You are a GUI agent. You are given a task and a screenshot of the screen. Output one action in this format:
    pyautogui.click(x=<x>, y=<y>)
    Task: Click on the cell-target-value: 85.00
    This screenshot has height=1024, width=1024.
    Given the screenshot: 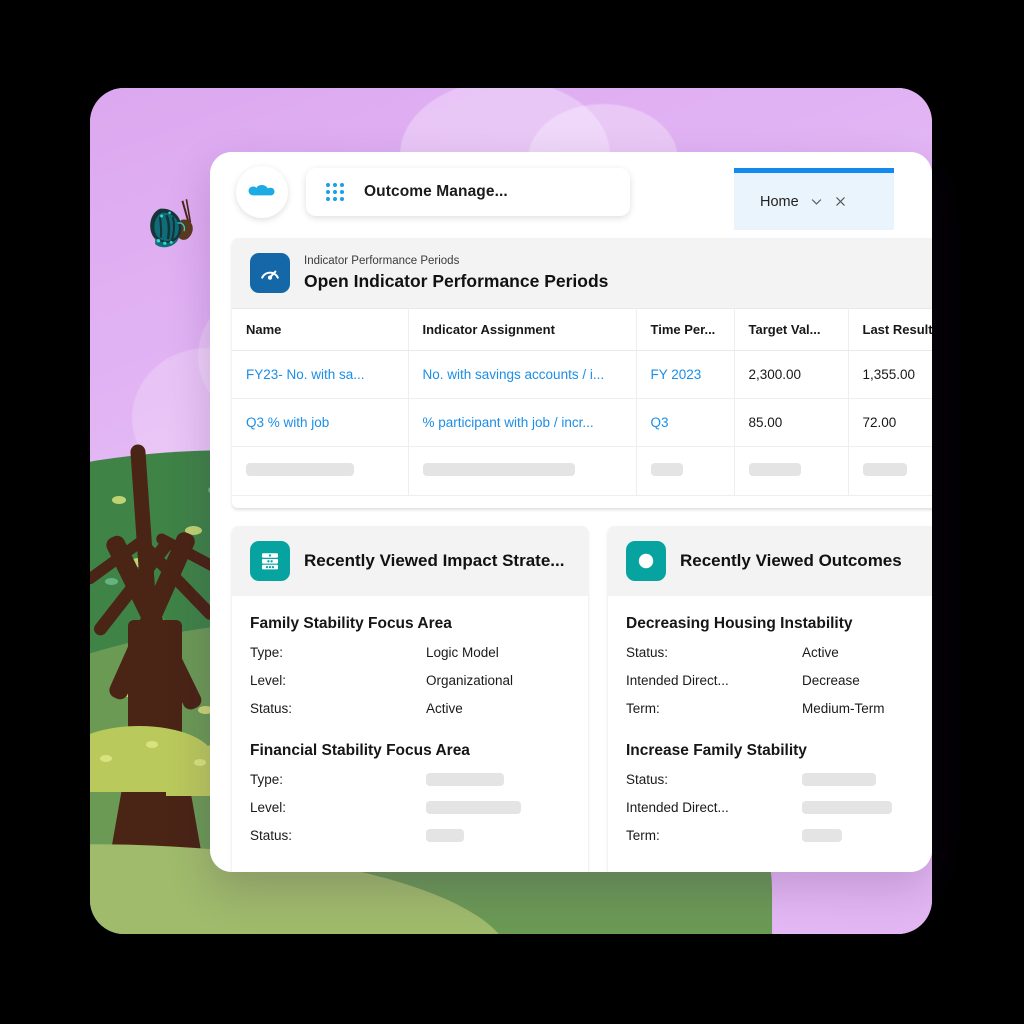 What is the action you would take?
    pyautogui.click(x=791, y=422)
    